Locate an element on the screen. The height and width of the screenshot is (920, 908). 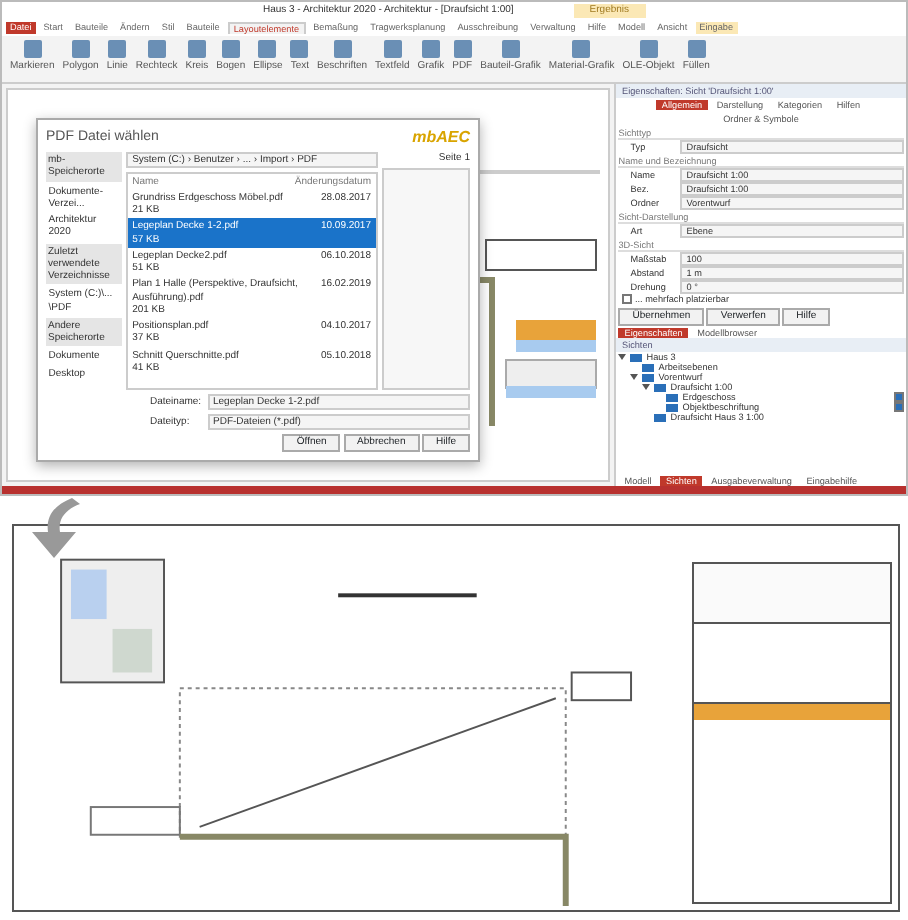
checkbox is located at coordinates (626, 299).